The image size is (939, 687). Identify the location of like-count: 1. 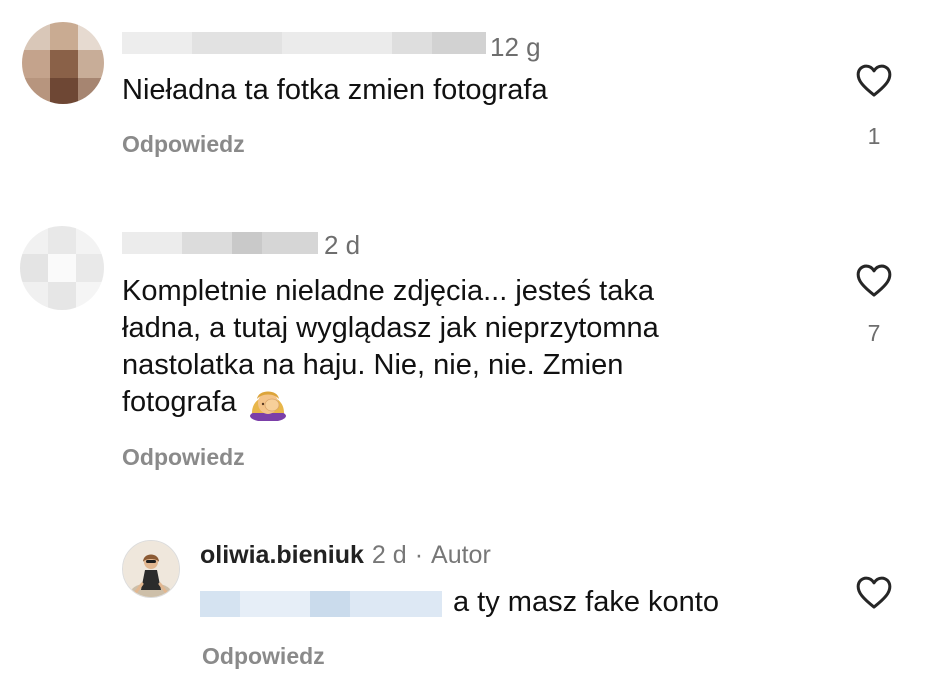
(874, 136).